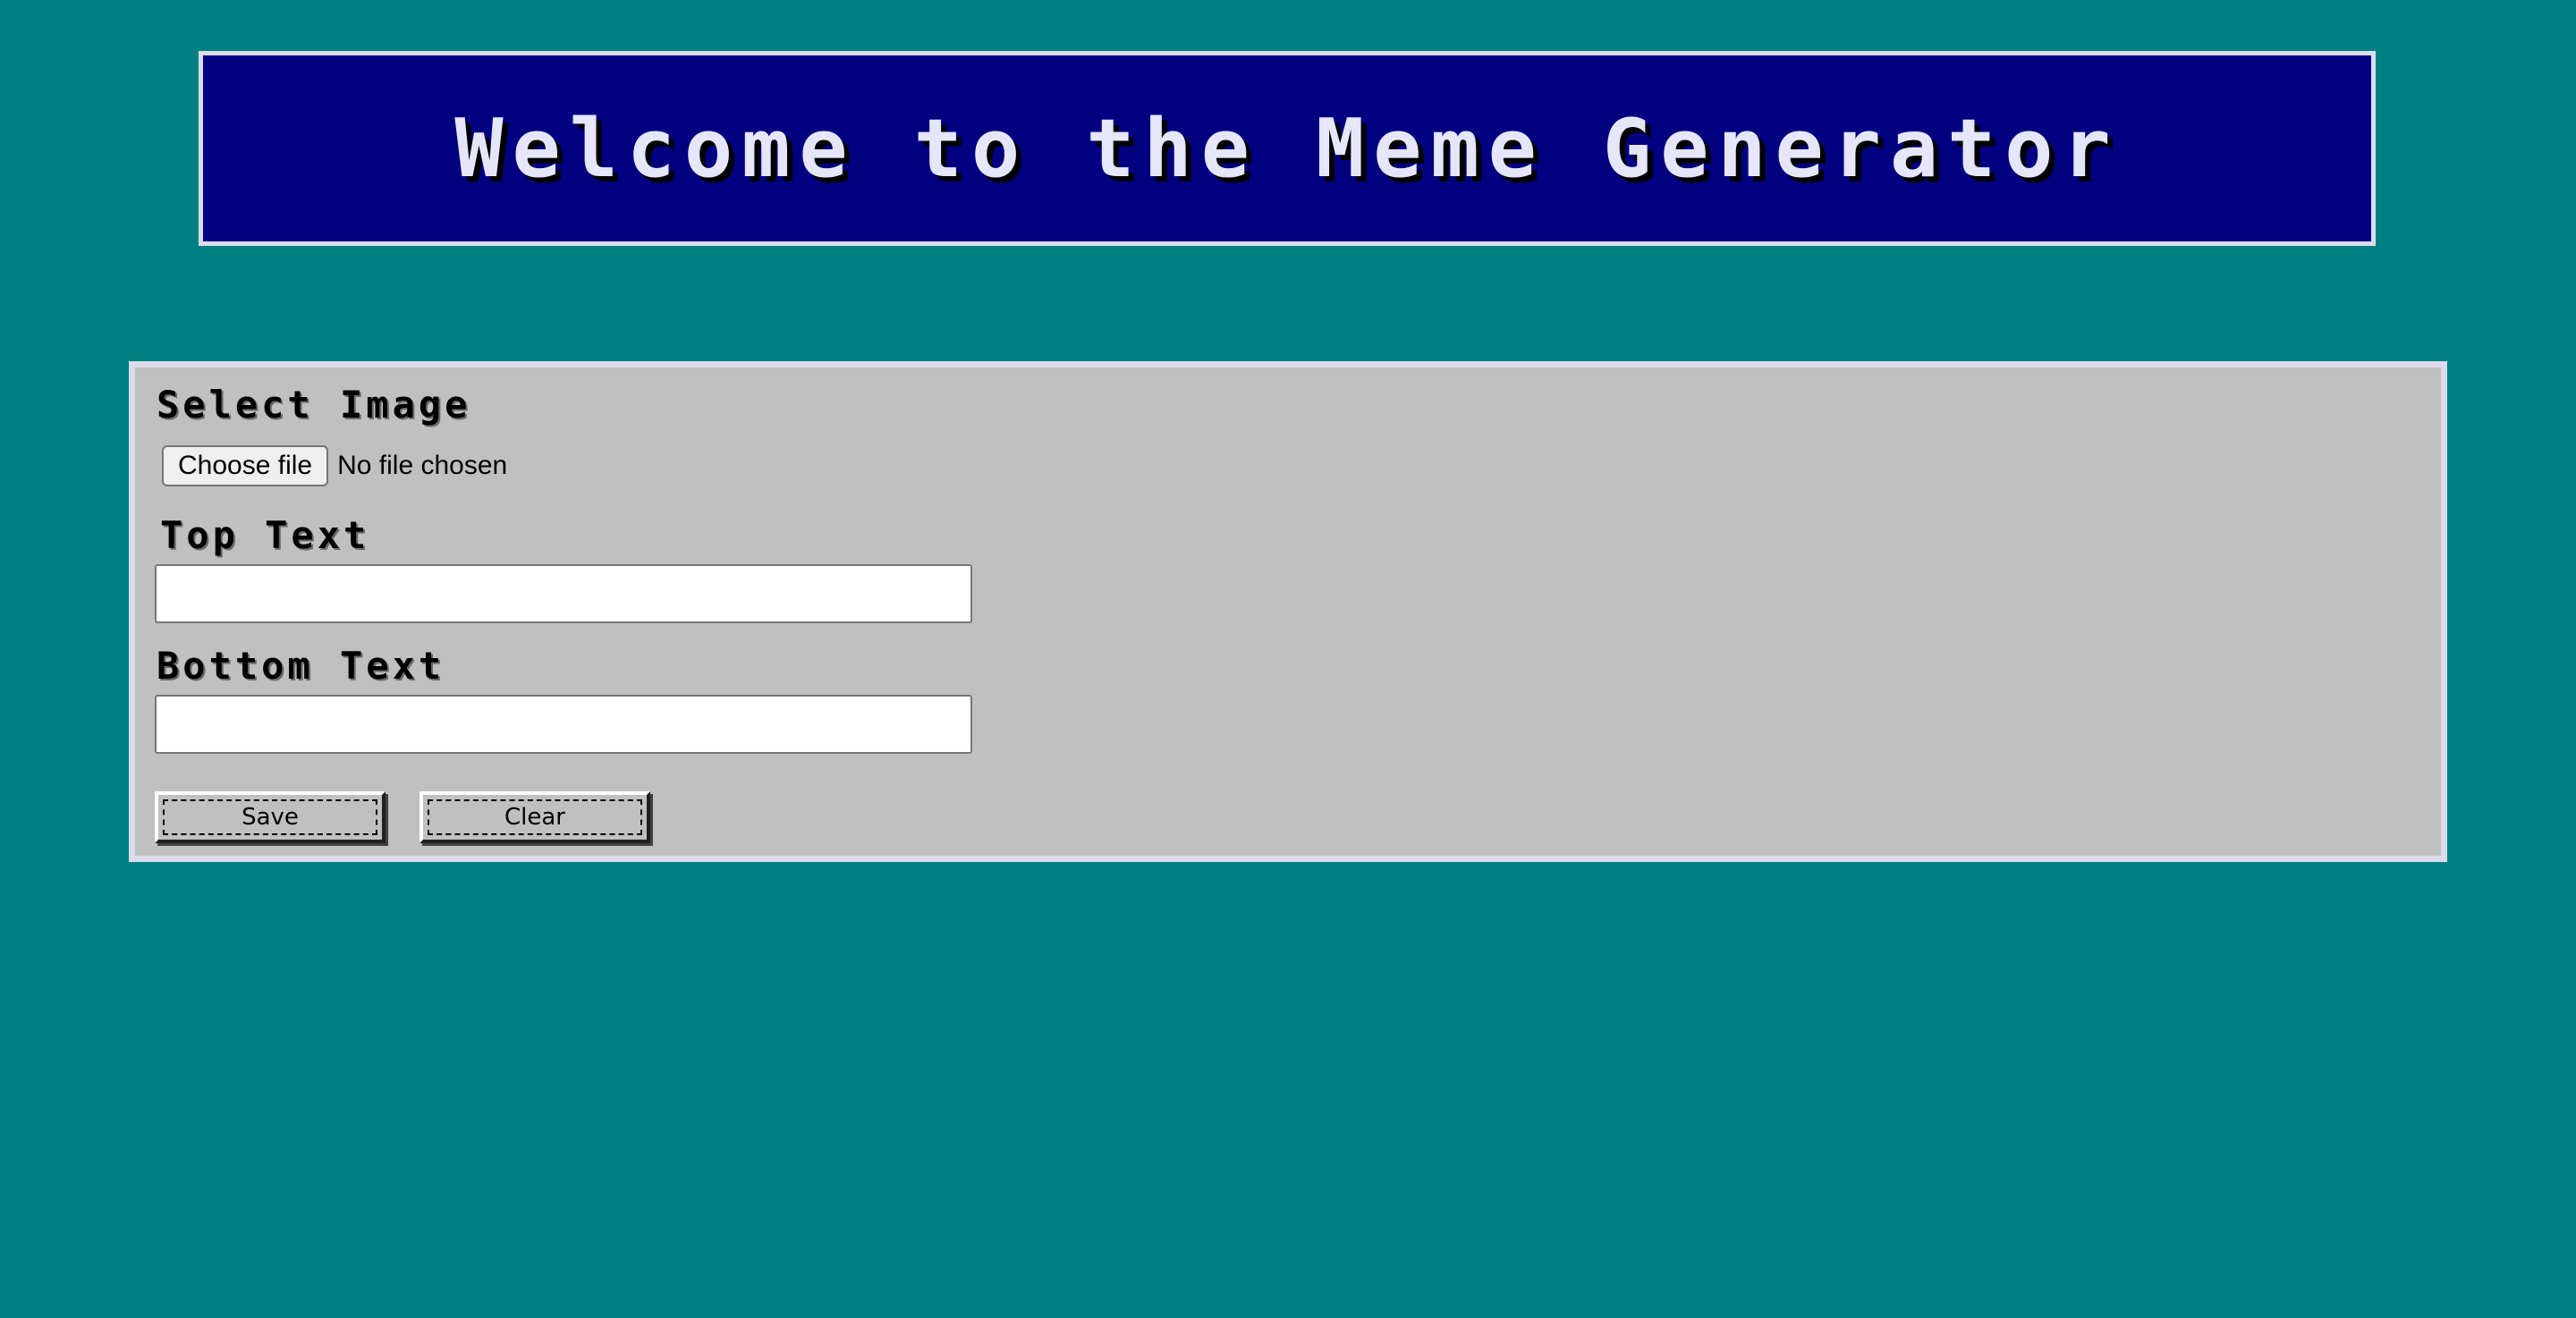 The width and height of the screenshot is (2576, 1318). I want to click on page-header: Welcome to the Meme Generator, so click(1287, 149).